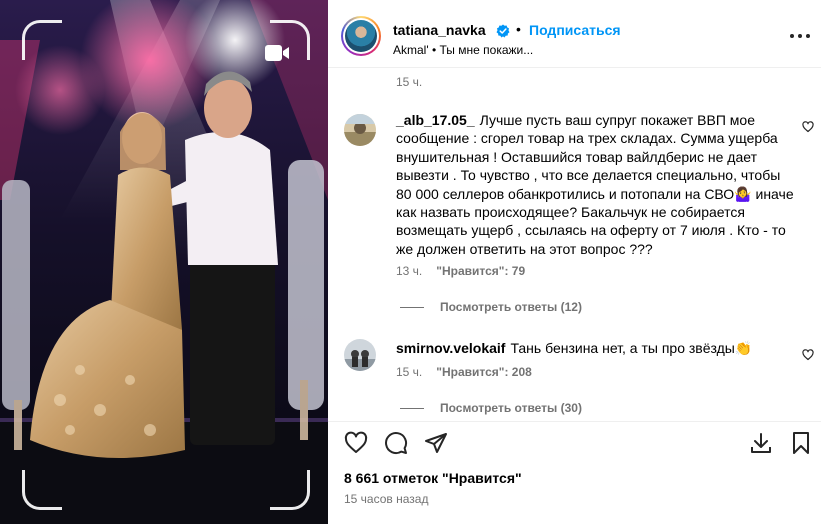  I want to click on post-timestamp: 15 часов назад, so click(386, 499).